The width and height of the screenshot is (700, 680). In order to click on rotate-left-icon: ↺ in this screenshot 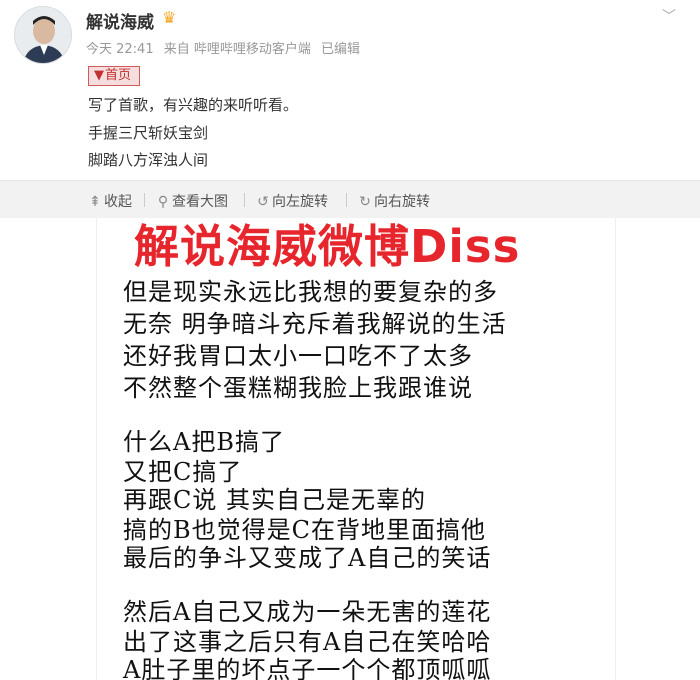, I will do `click(263, 202)`.